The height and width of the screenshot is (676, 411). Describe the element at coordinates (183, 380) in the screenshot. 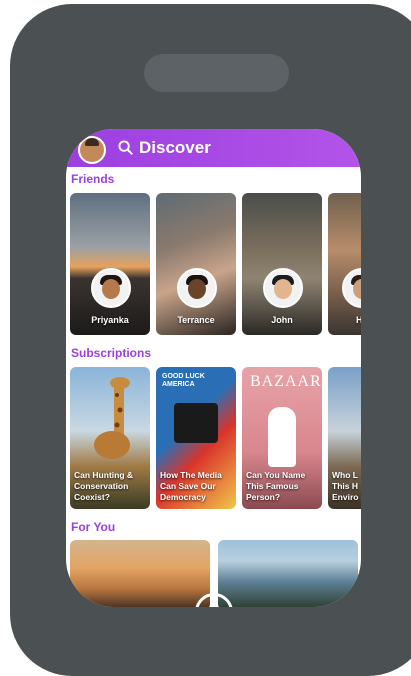

I see `publisher-logo: GOOD LUCK AMERICA` at that location.